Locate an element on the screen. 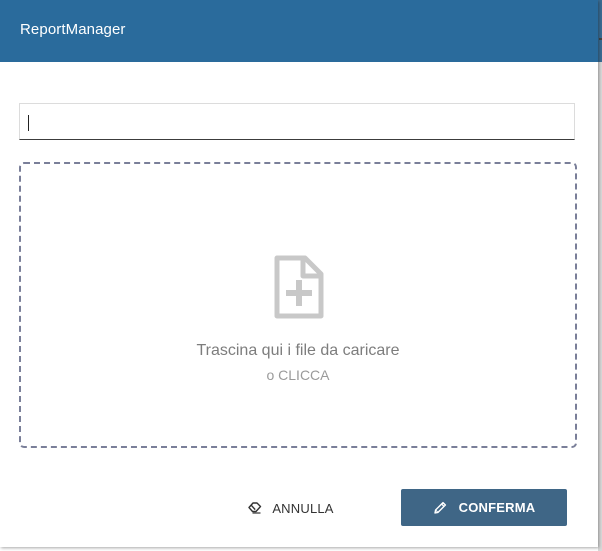  eraser-icon is located at coordinates (255, 508).